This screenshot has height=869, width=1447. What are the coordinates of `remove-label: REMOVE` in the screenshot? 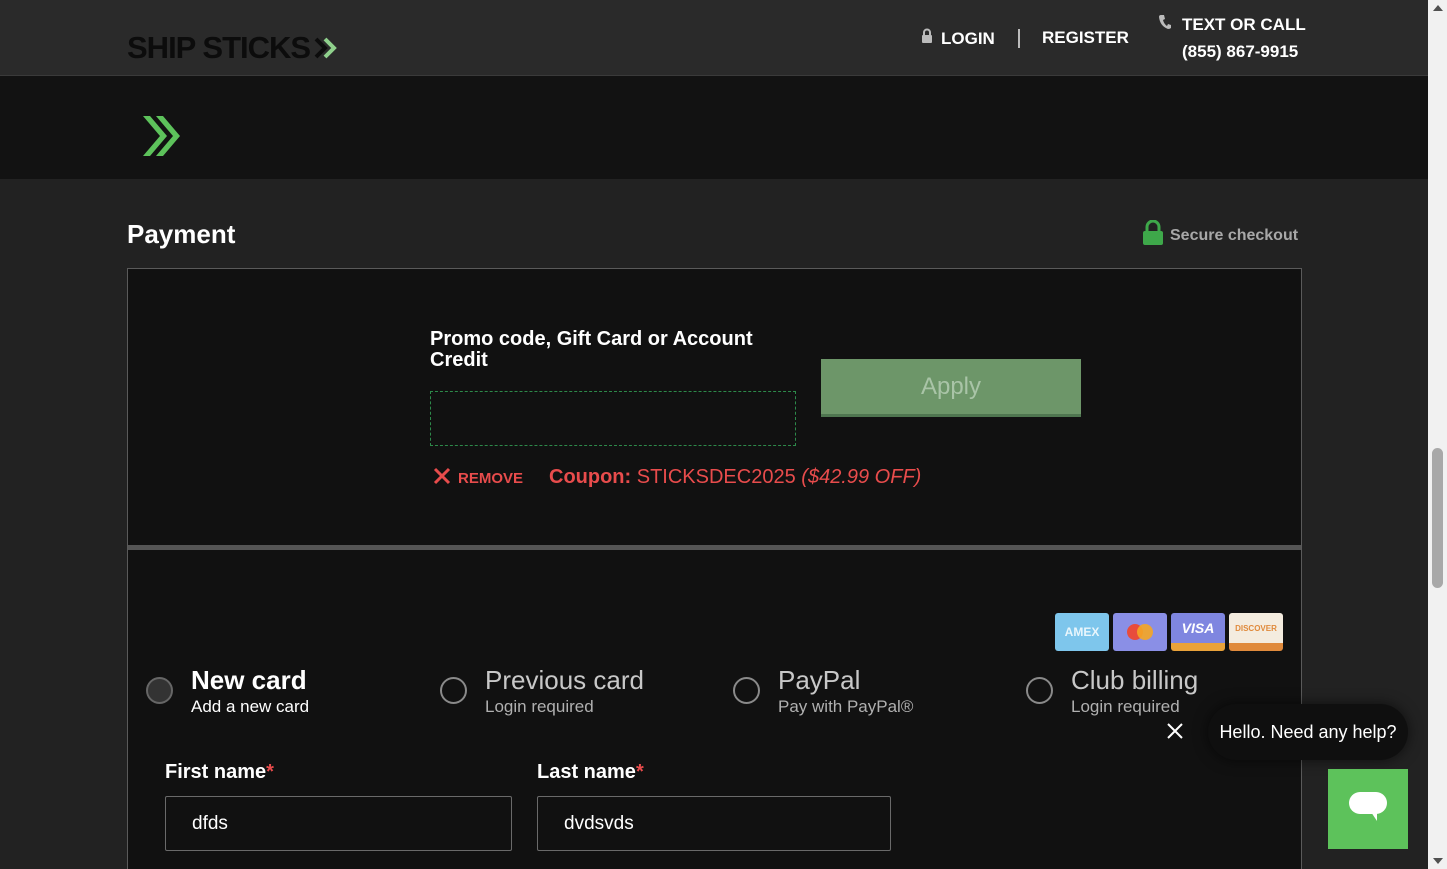 It's located at (491, 478).